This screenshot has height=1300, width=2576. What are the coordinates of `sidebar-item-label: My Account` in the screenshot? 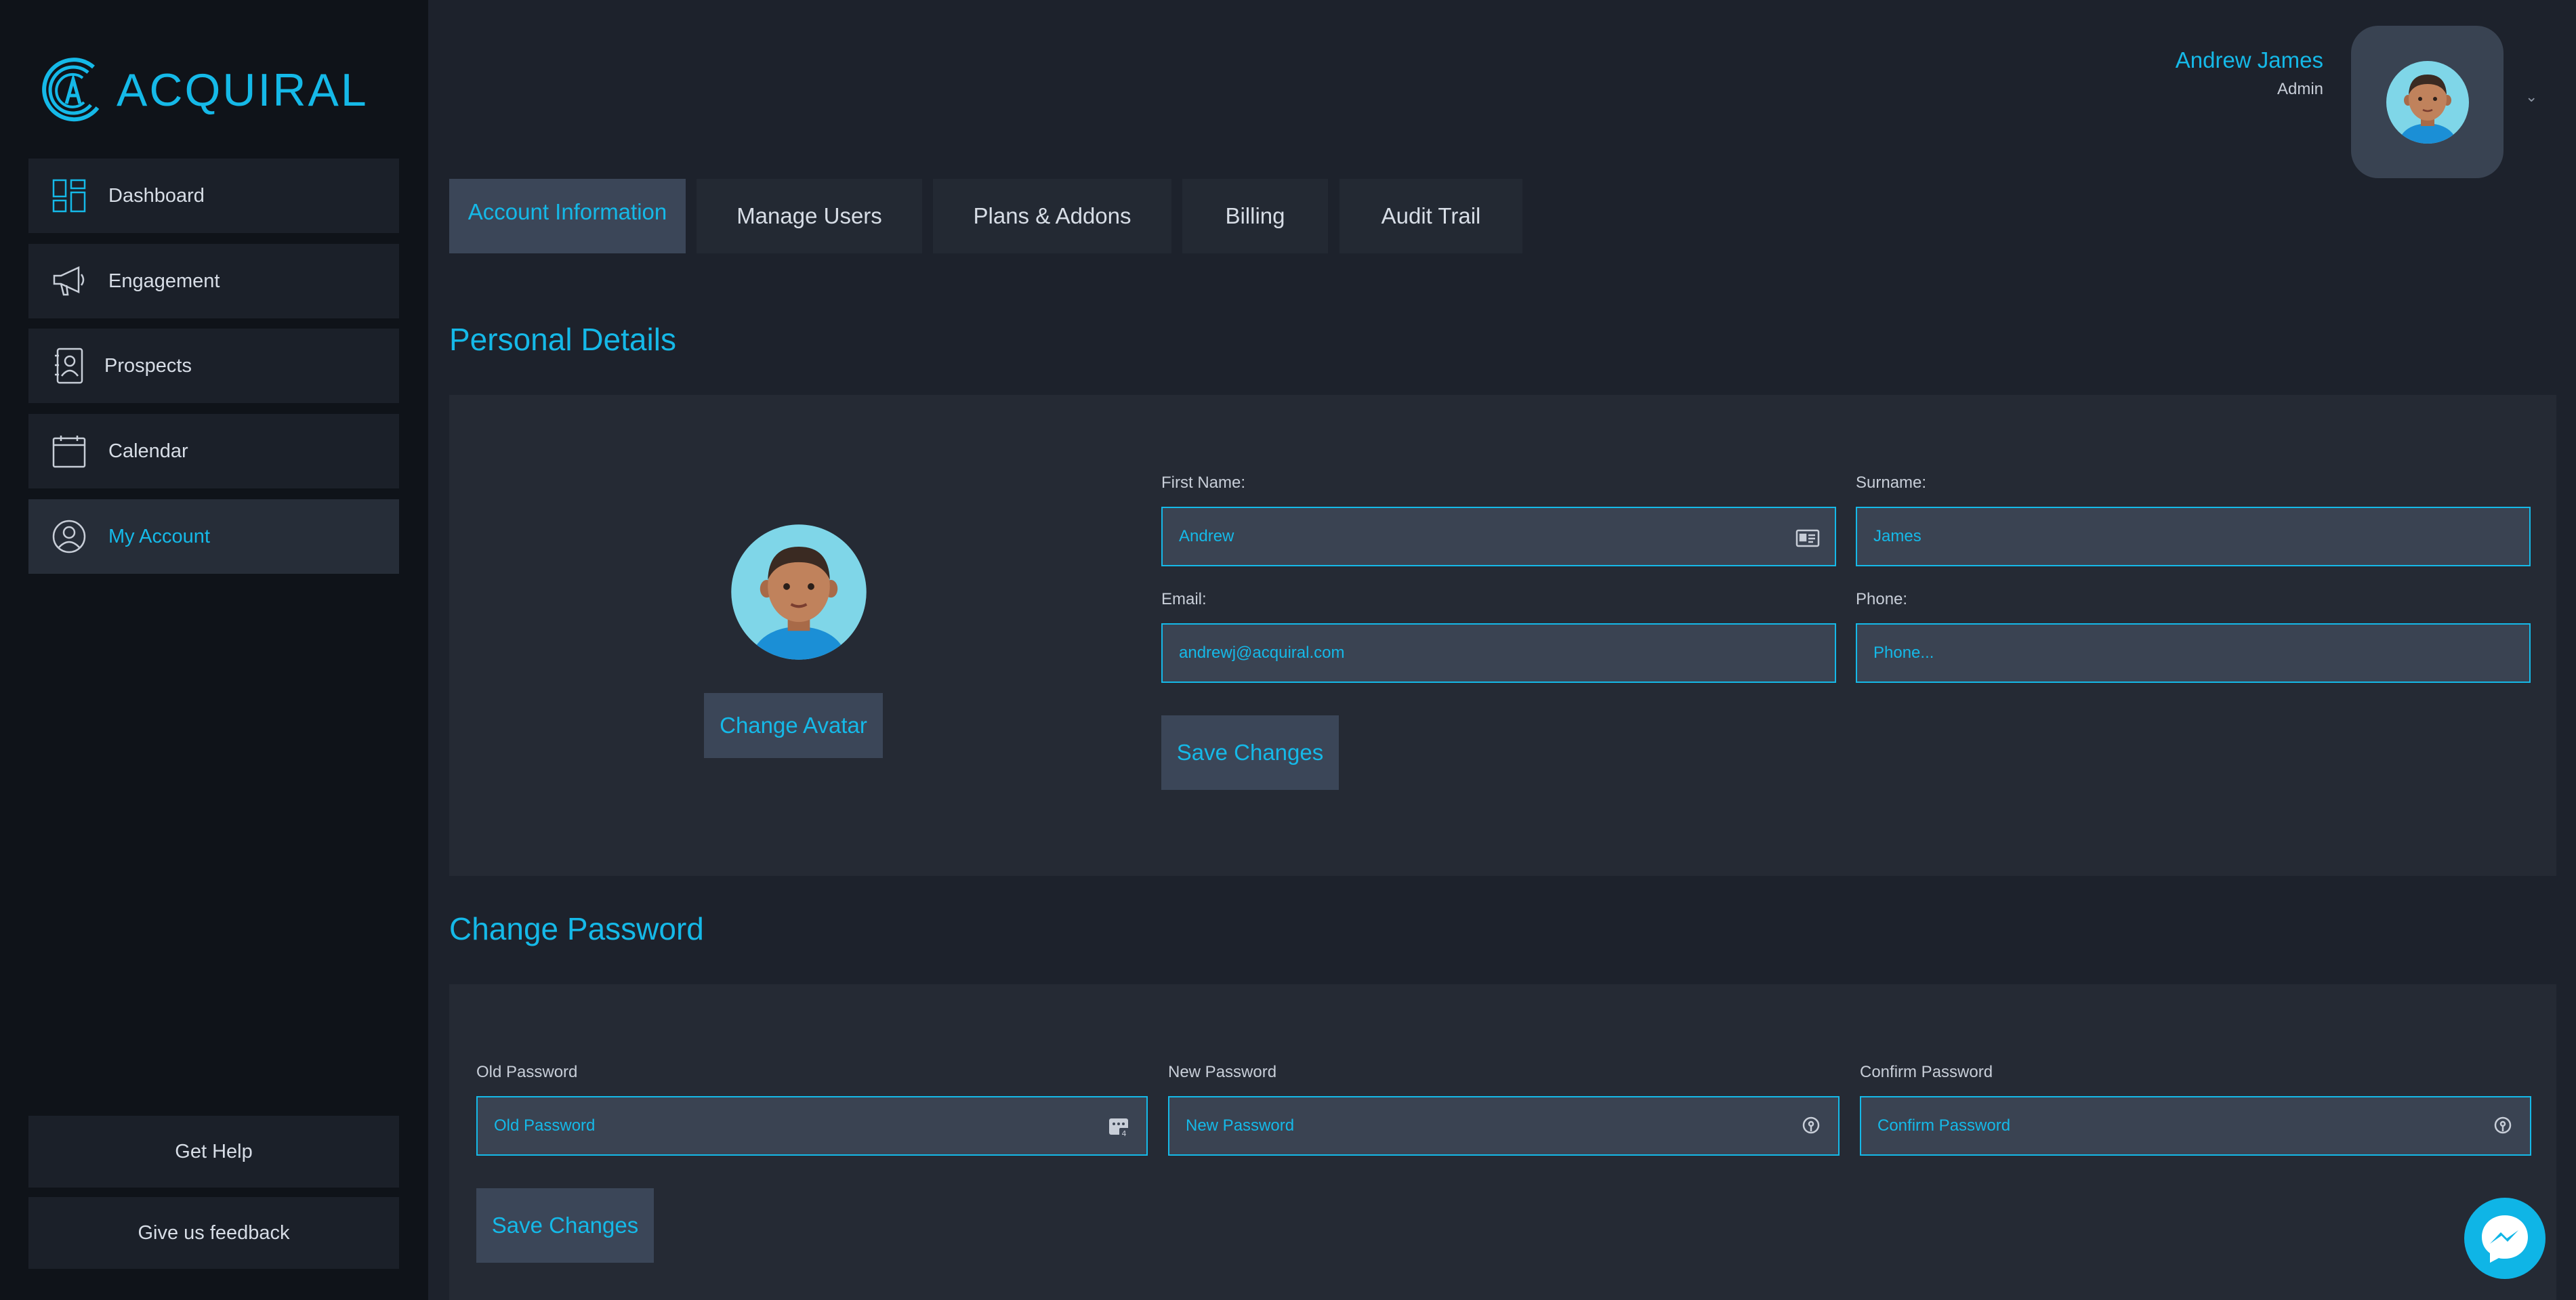 It's located at (159, 536).